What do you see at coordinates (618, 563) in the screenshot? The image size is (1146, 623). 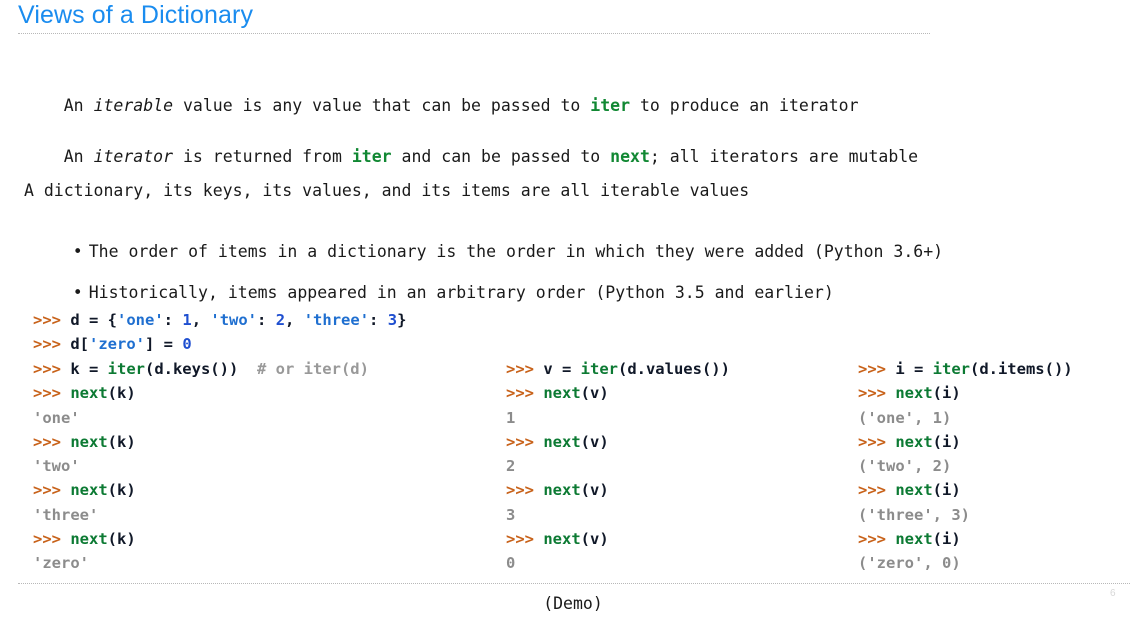 I see `code-line: 0` at bounding box center [618, 563].